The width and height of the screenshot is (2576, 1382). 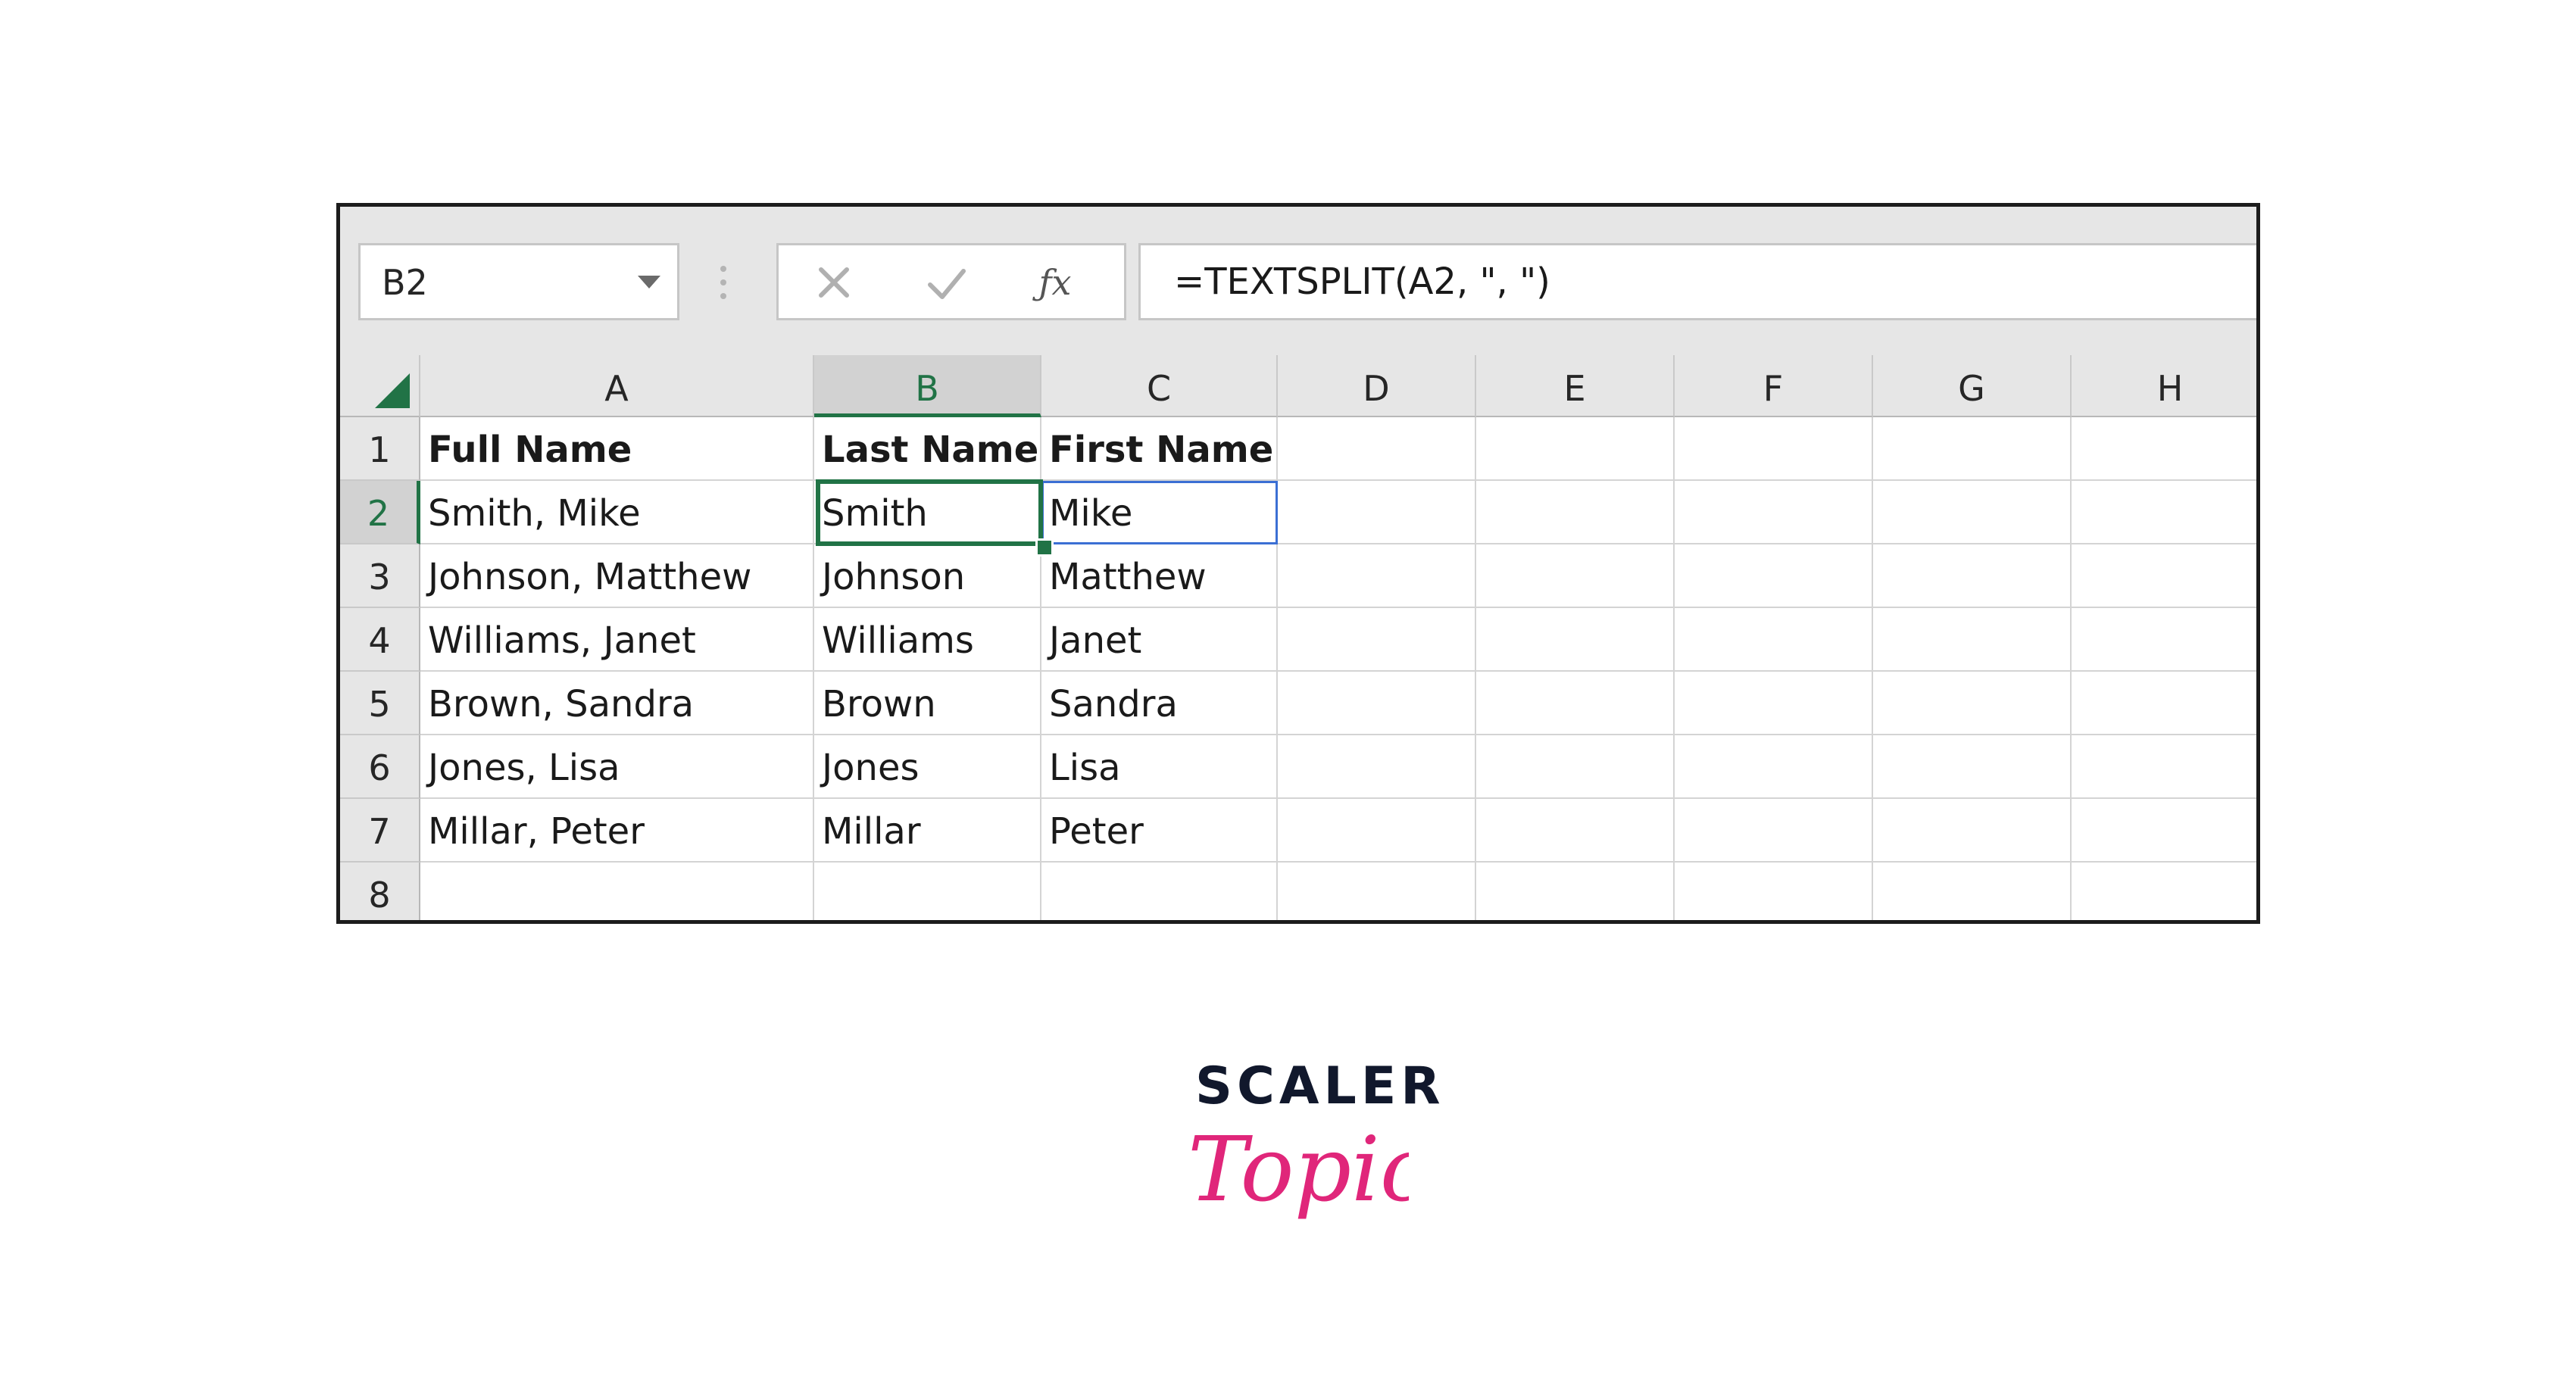 What do you see at coordinates (2164, 513) in the screenshot?
I see `cell-h2` at bounding box center [2164, 513].